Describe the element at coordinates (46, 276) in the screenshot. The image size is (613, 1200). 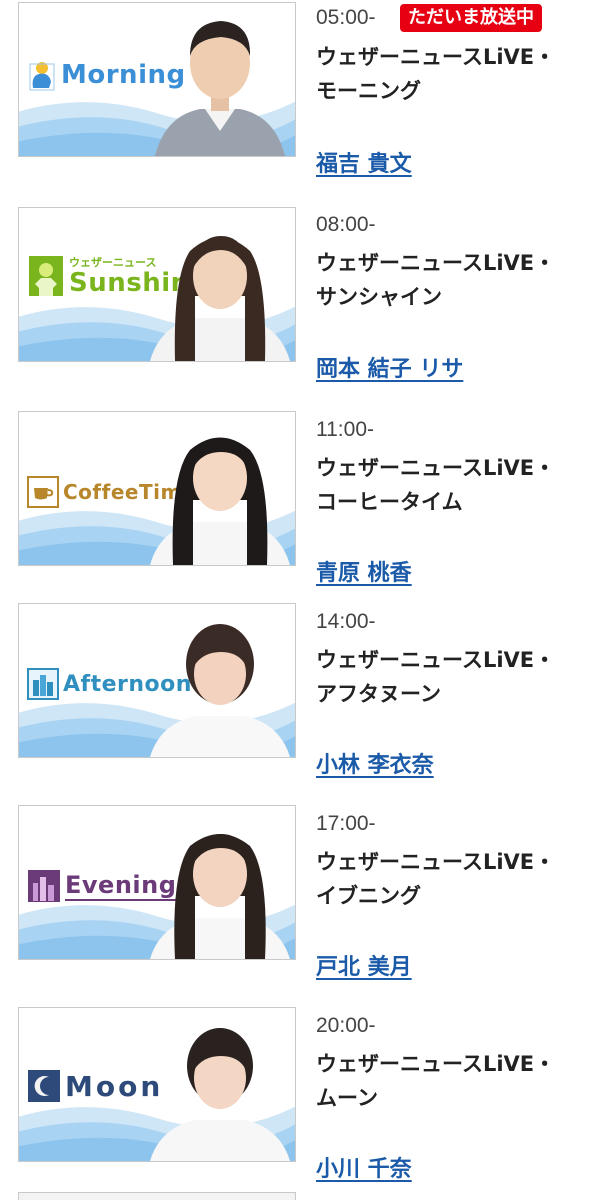
I see `sun-shirt-icon` at that location.